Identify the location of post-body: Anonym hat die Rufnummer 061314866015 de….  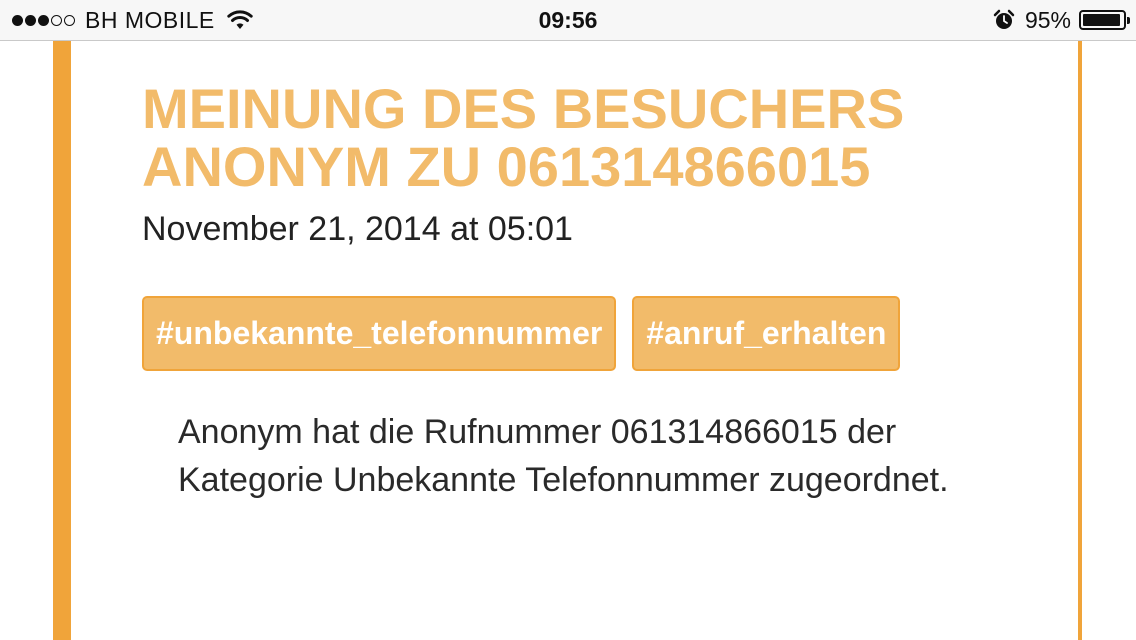
(563, 456).